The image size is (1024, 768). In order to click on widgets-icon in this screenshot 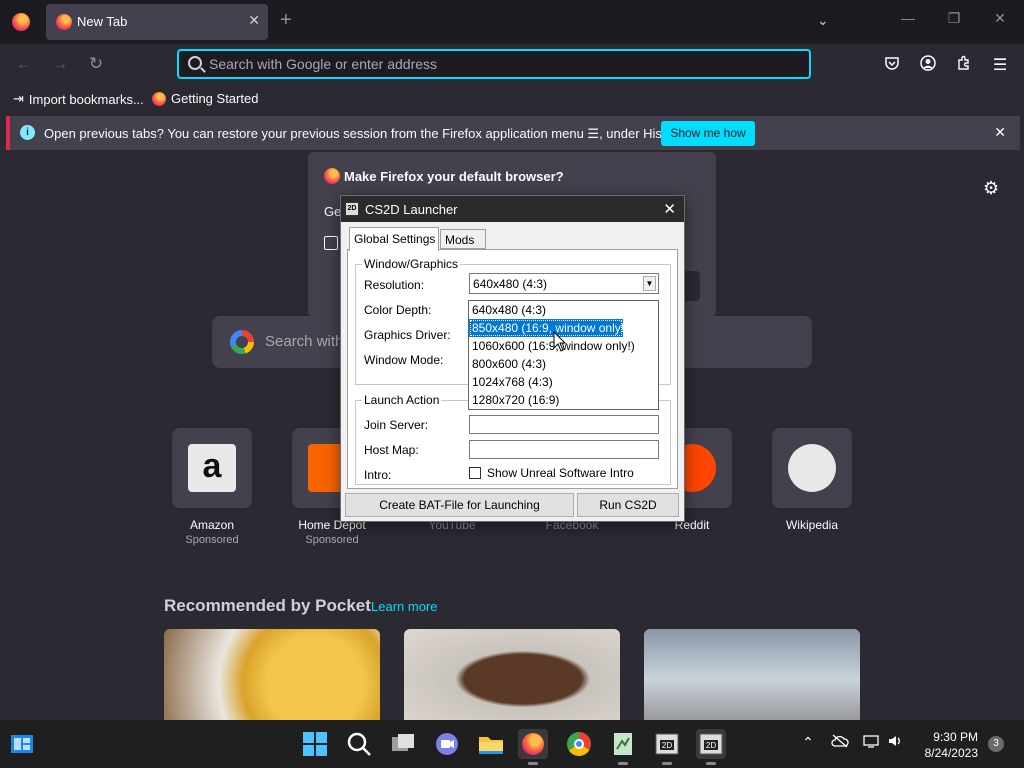, I will do `click(22, 744)`.